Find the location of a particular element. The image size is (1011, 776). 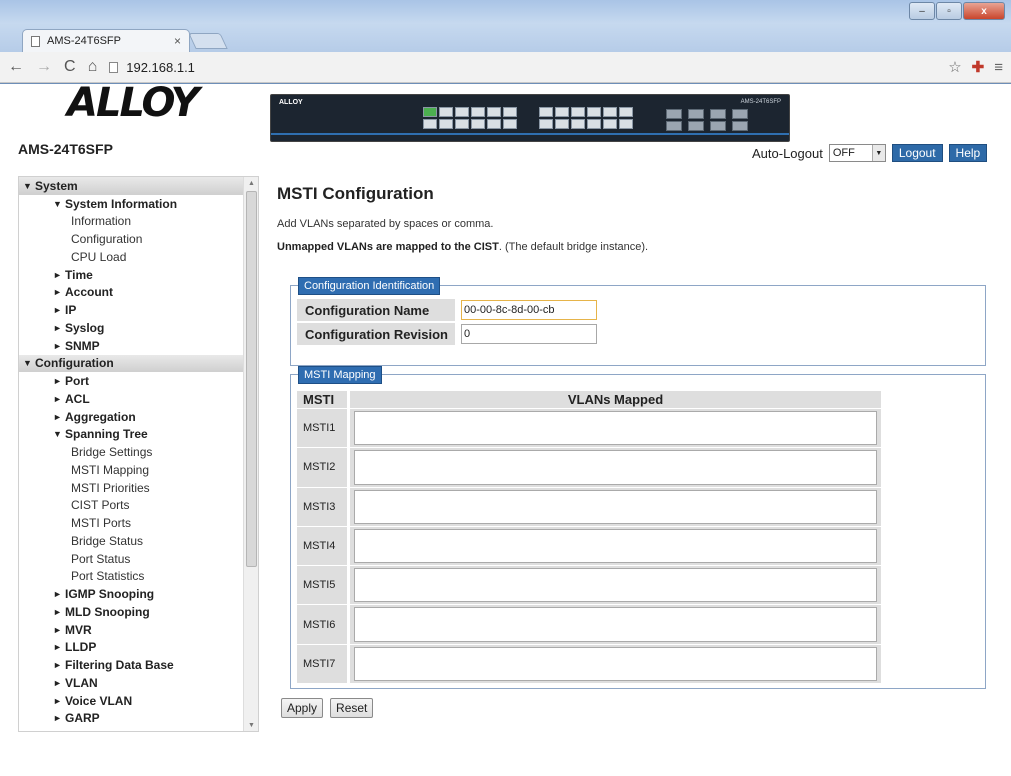

window-titlebar: AMS-24T6SFP × – ▫ x is located at coordinates (505, 26).